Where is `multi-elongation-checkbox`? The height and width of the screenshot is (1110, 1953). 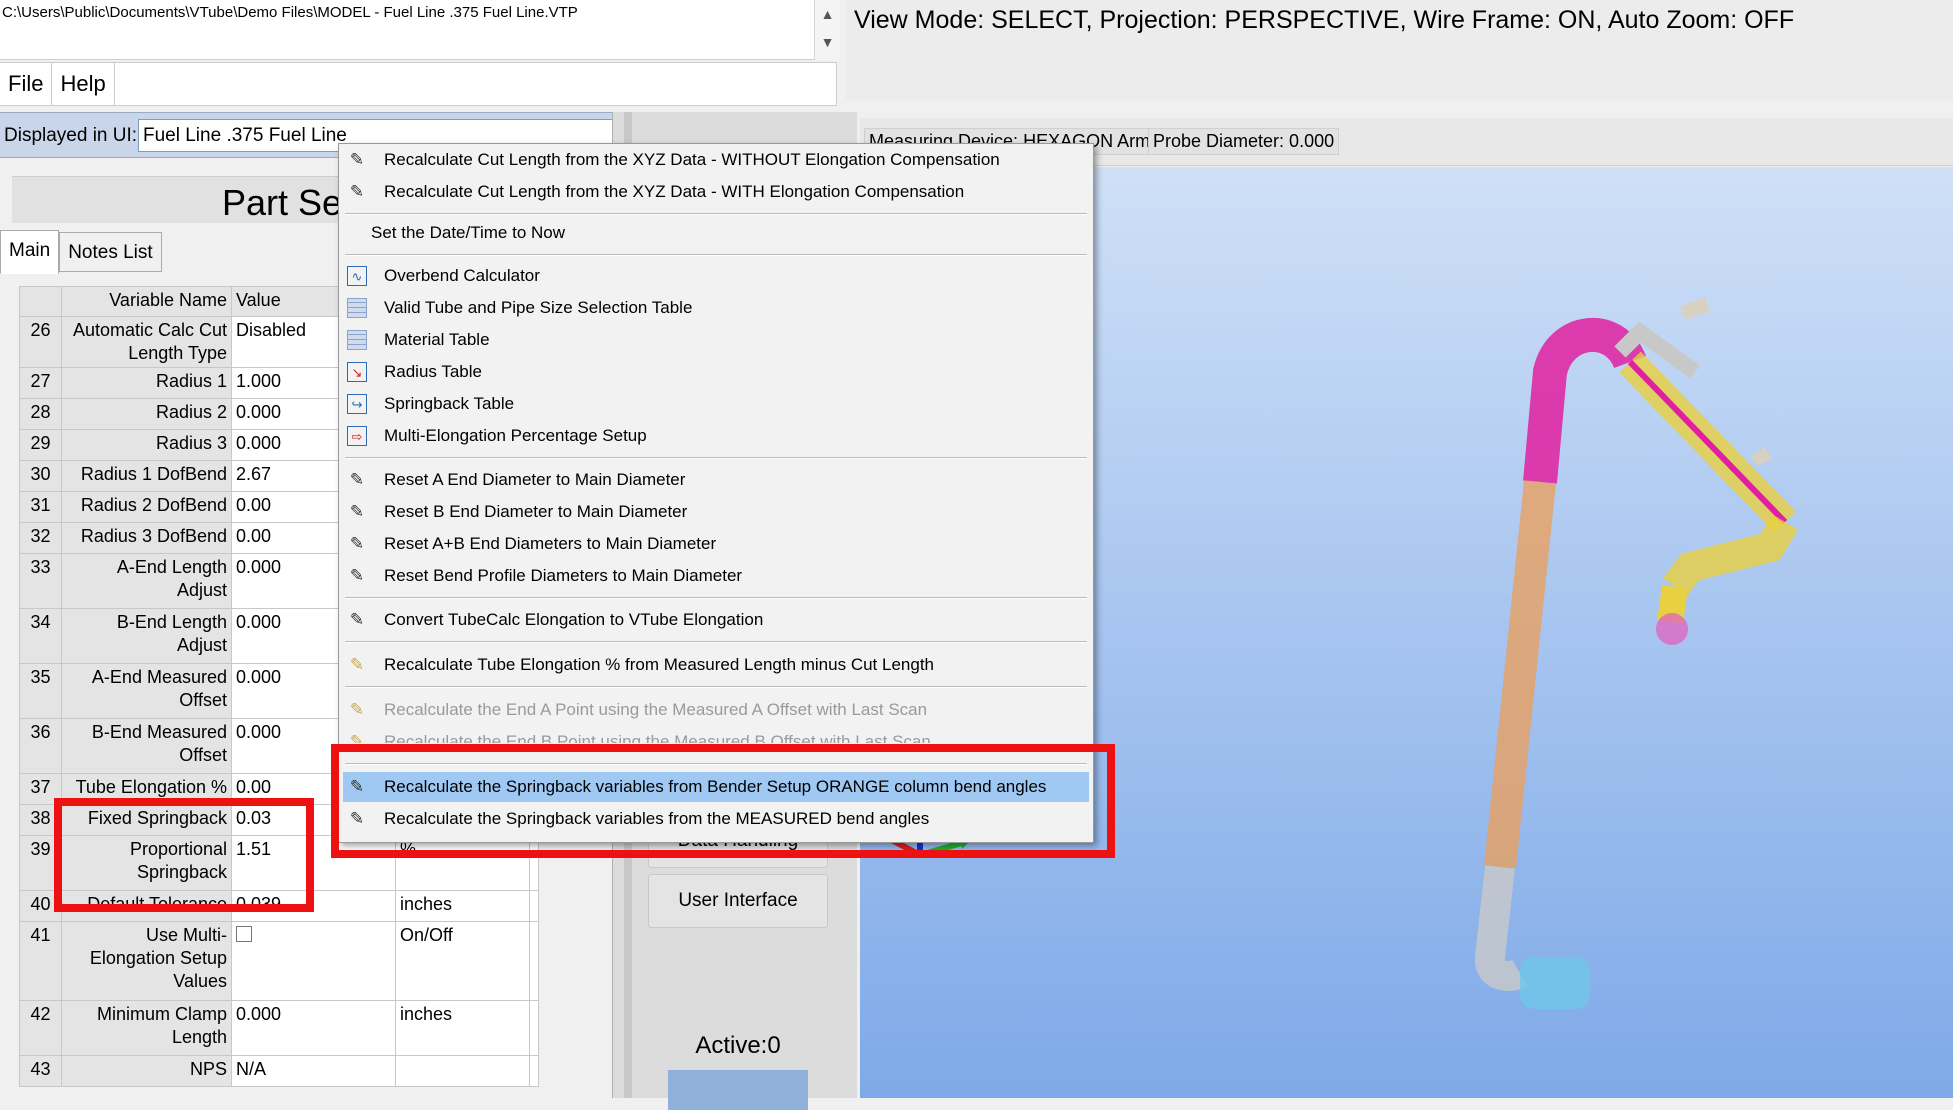
multi-elongation-checkbox is located at coordinates (244, 934).